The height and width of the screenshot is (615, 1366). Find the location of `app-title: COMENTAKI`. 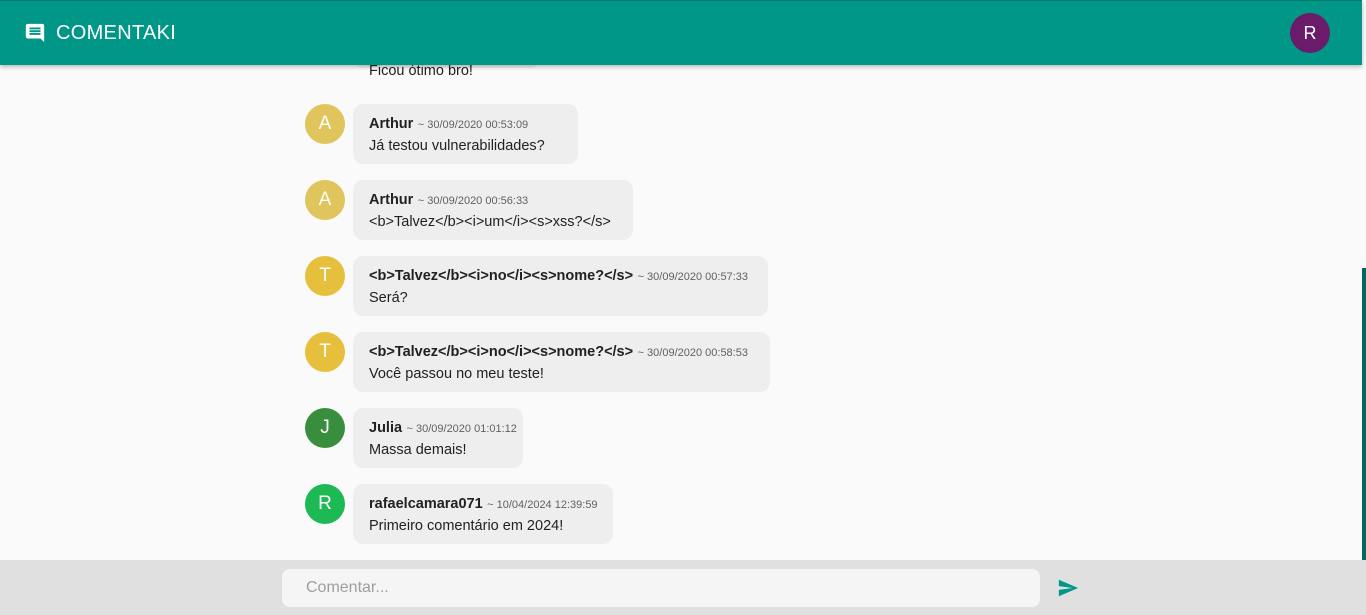

app-title: COMENTAKI is located at coordinates (116, 33).